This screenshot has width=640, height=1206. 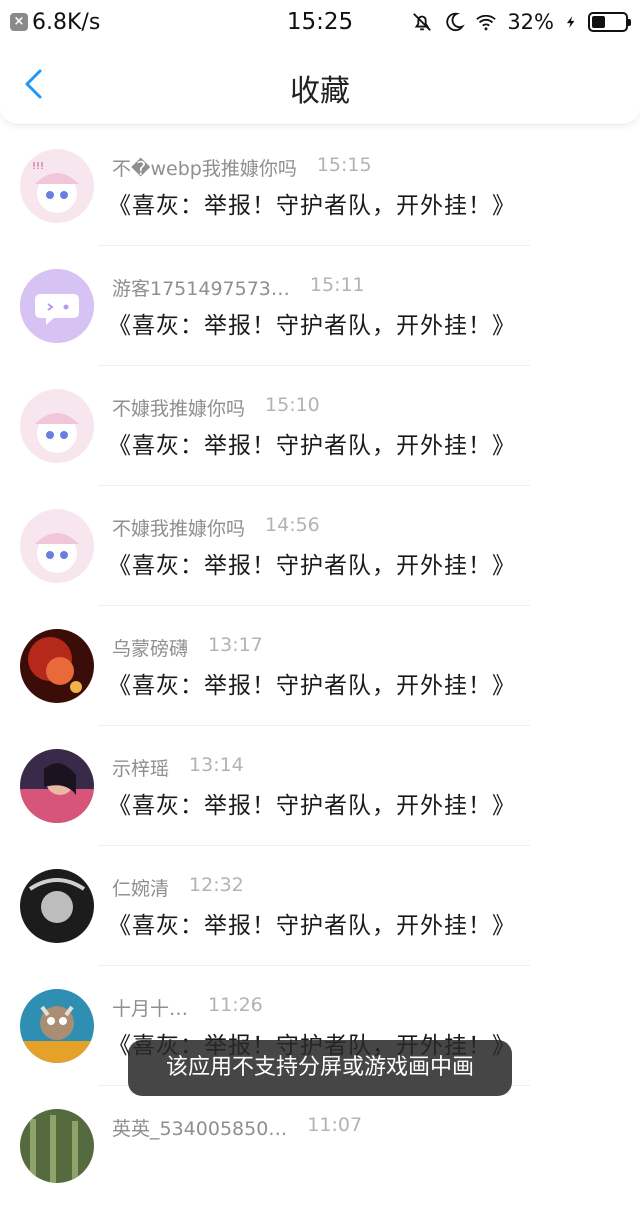 What do you see at coordinates (235, 1005) in the screenshot?
I see `timestamp: 11:26` at bounding box center [235, 1005].